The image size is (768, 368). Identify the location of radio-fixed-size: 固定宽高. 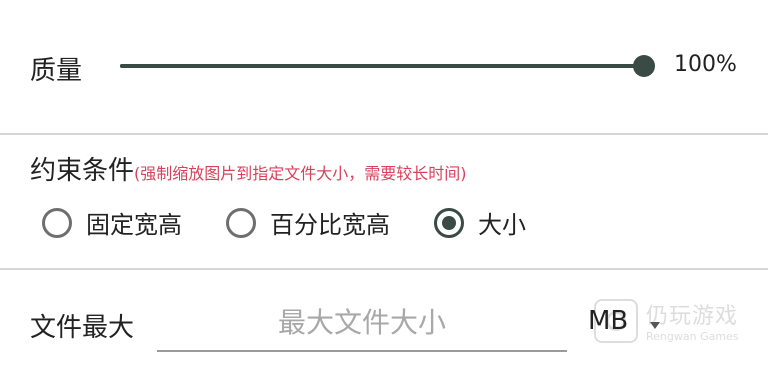
(112, 222).